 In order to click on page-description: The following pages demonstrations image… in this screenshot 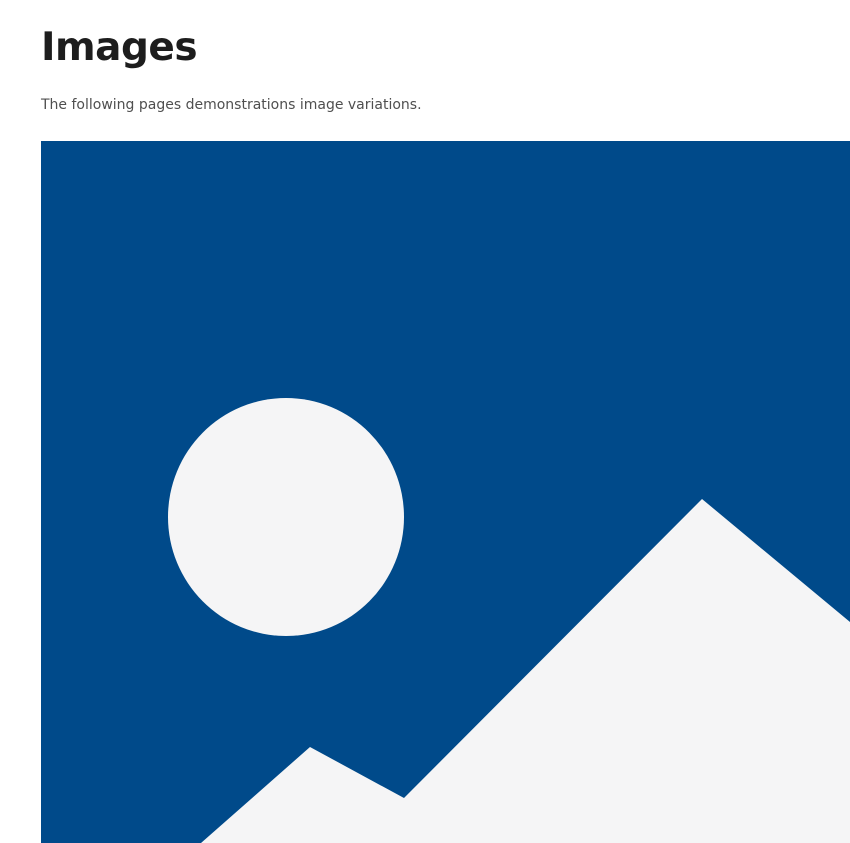, I will do `click(231, 105)`.